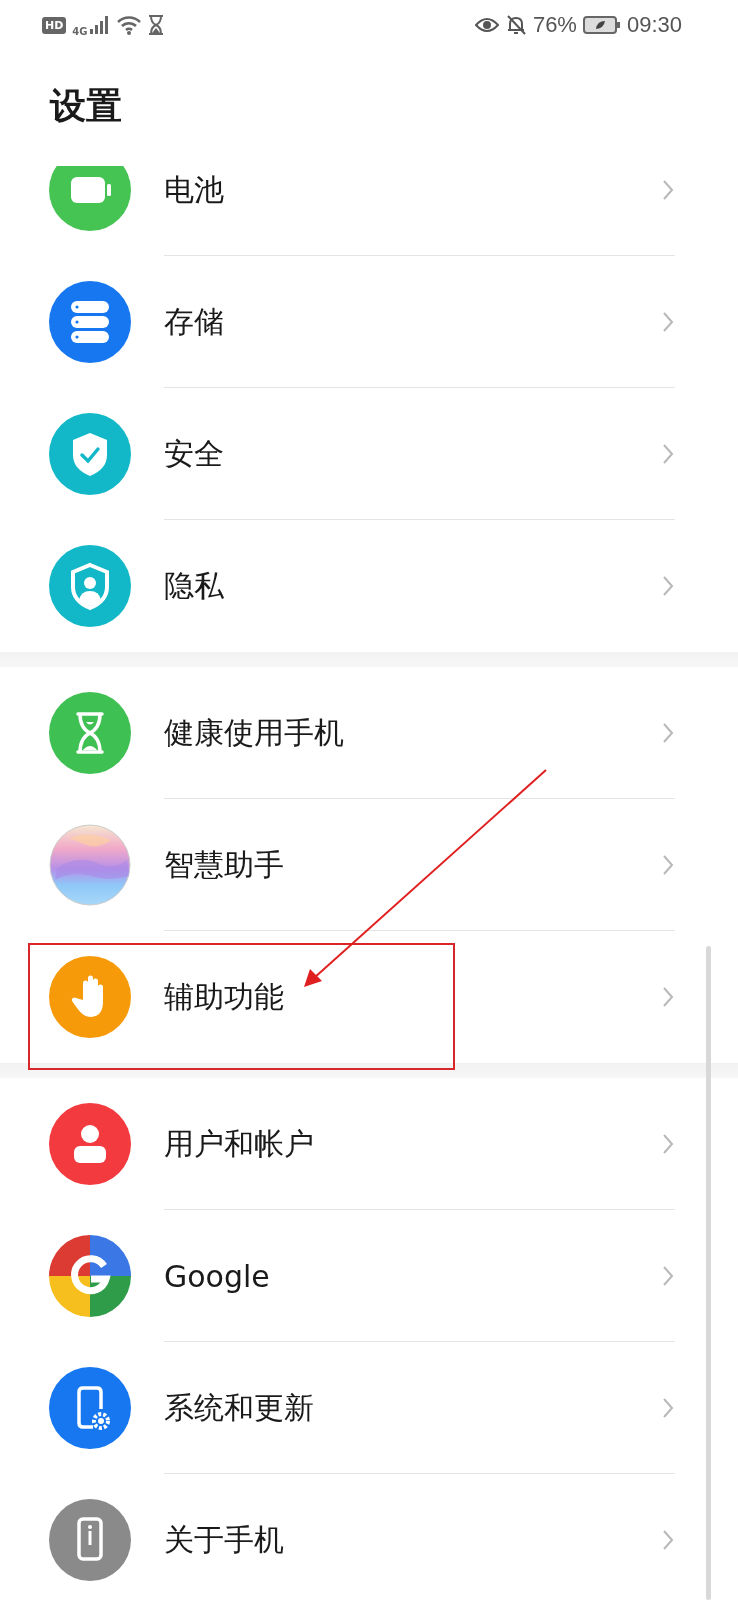 The height and width of the screenshot is (1600, 738). What do you see at coordinates (90, 1276) in the screenshot?
I see `g-logo-icon` at bounding box center [90, 1276].